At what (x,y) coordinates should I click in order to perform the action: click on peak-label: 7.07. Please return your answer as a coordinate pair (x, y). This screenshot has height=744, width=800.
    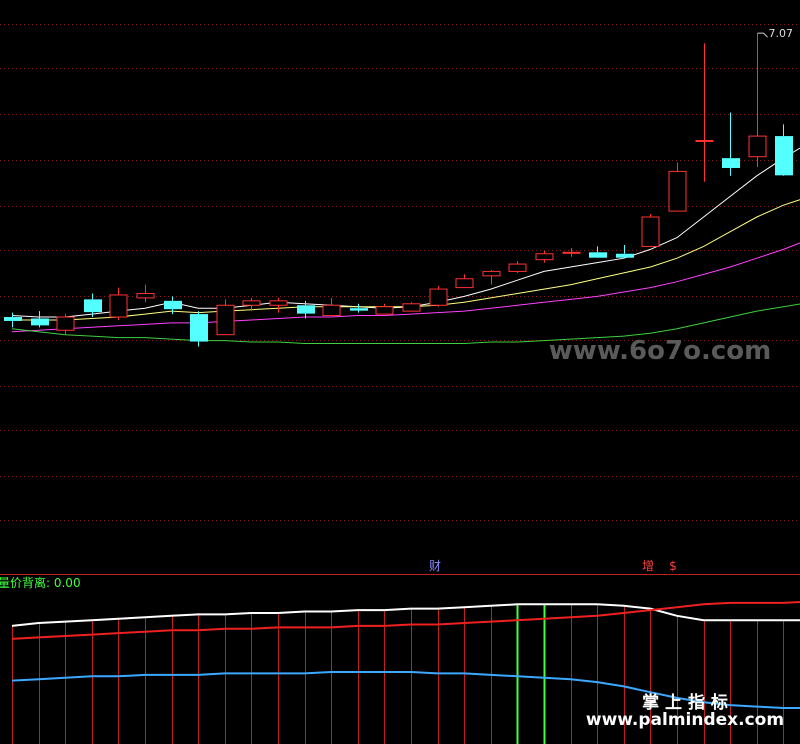
    Looking at the image, I should click on (781, 33).